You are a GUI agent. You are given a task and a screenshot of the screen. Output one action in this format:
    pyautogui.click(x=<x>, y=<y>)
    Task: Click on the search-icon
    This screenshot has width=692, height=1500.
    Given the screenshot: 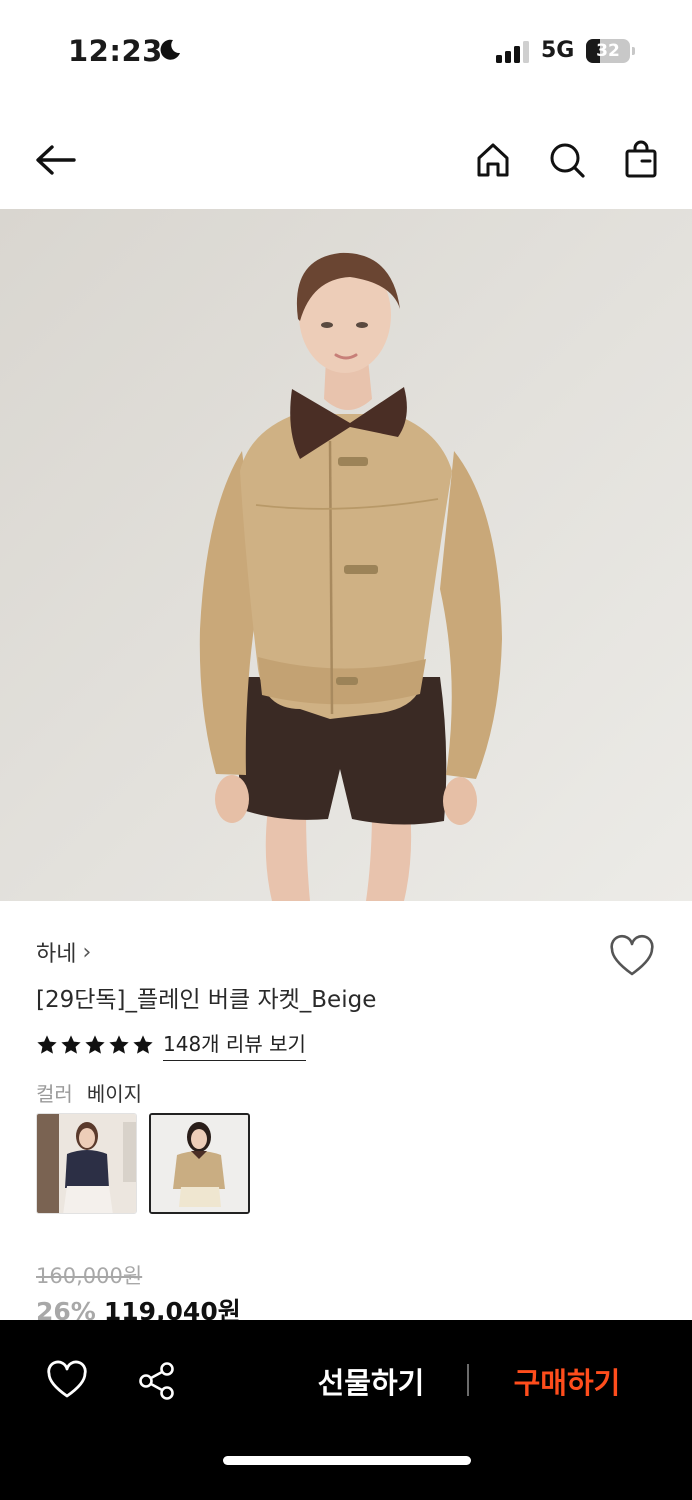 What is the action you would take?
    pyautogui.click(x=567, y=160)
    